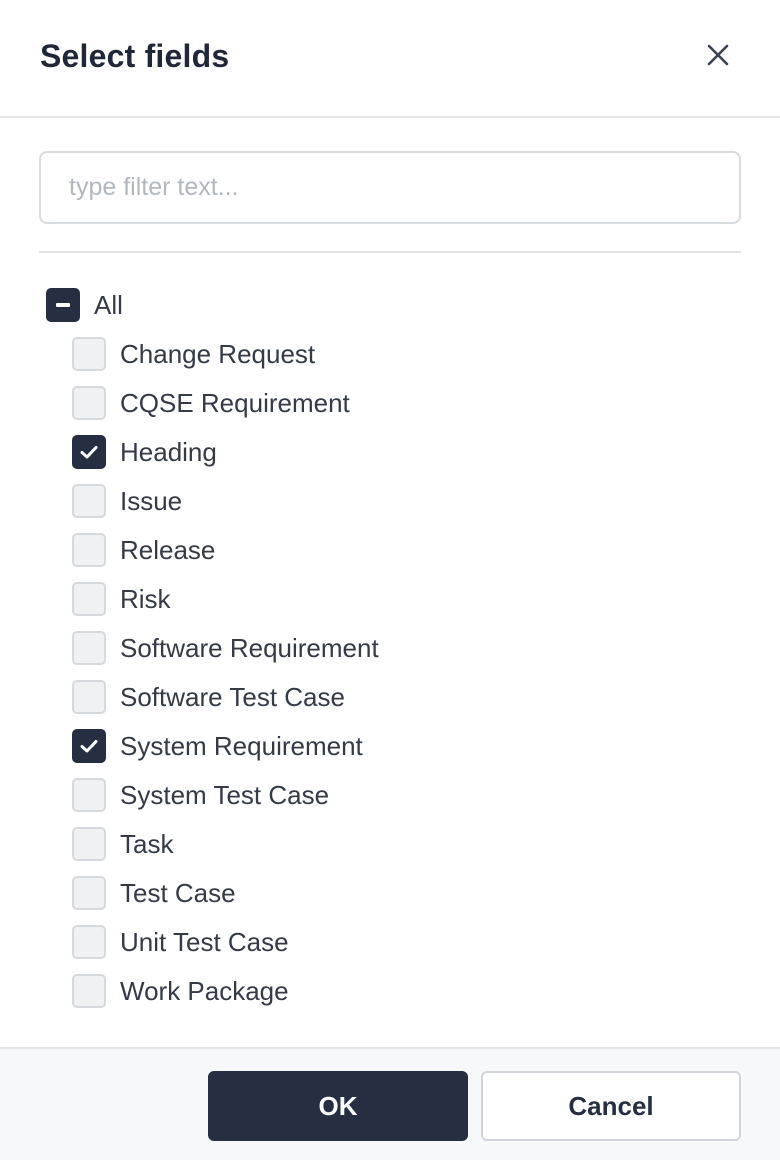  I want to click on minus-icon, so click(63, 305).